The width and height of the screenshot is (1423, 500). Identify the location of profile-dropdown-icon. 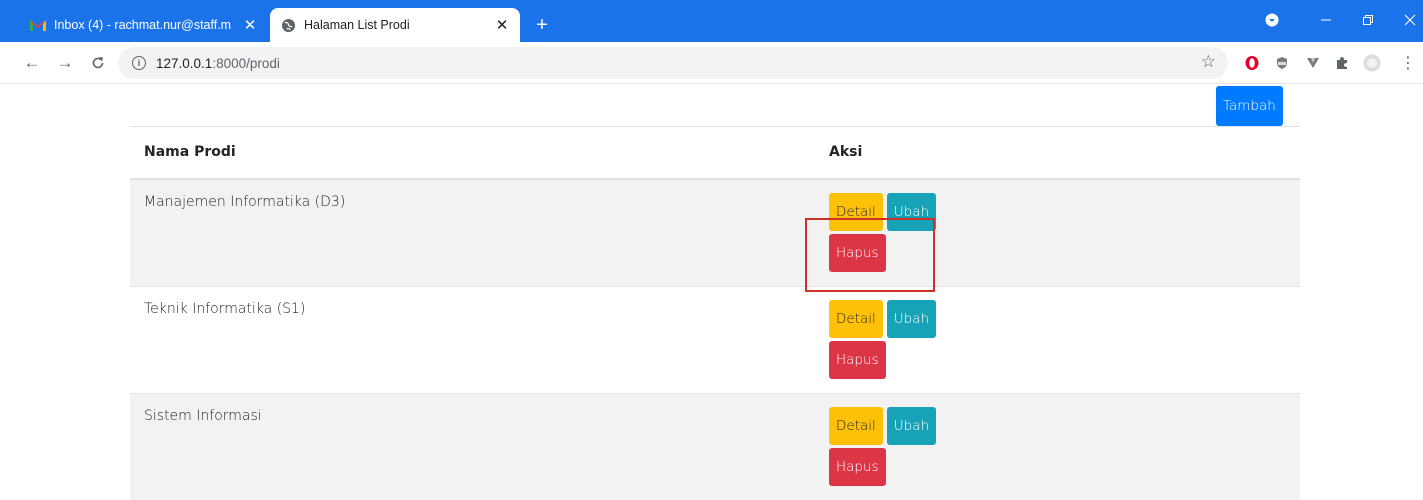
(1272, 20).